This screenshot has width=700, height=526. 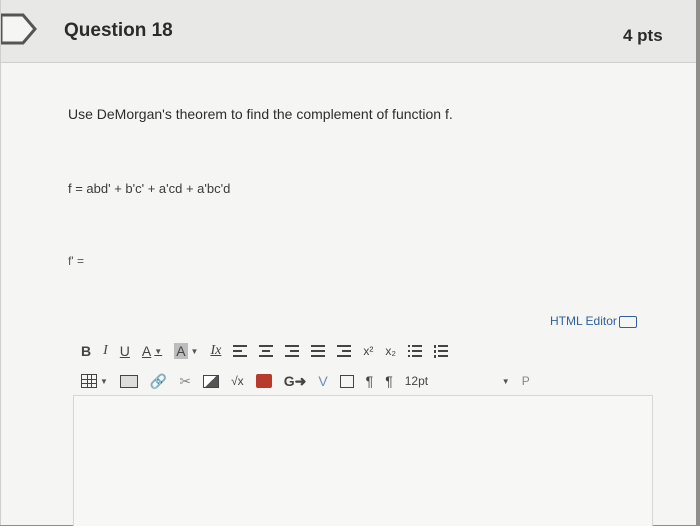 I want to click on embed-button: G➜, so click(x=295, y=381).